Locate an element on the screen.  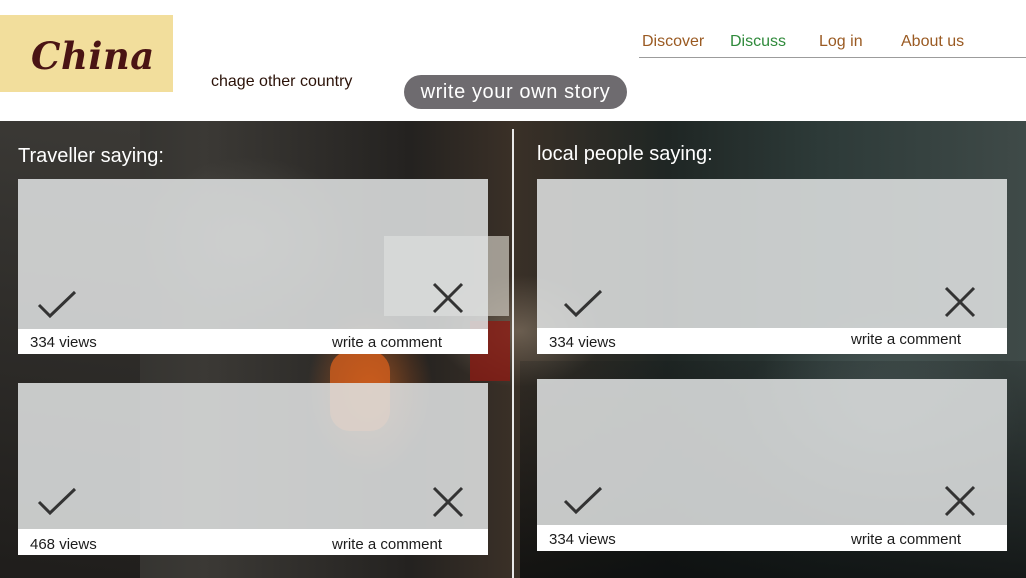
card-footer: 468 views write a comment is located at coordinates (253, 542).